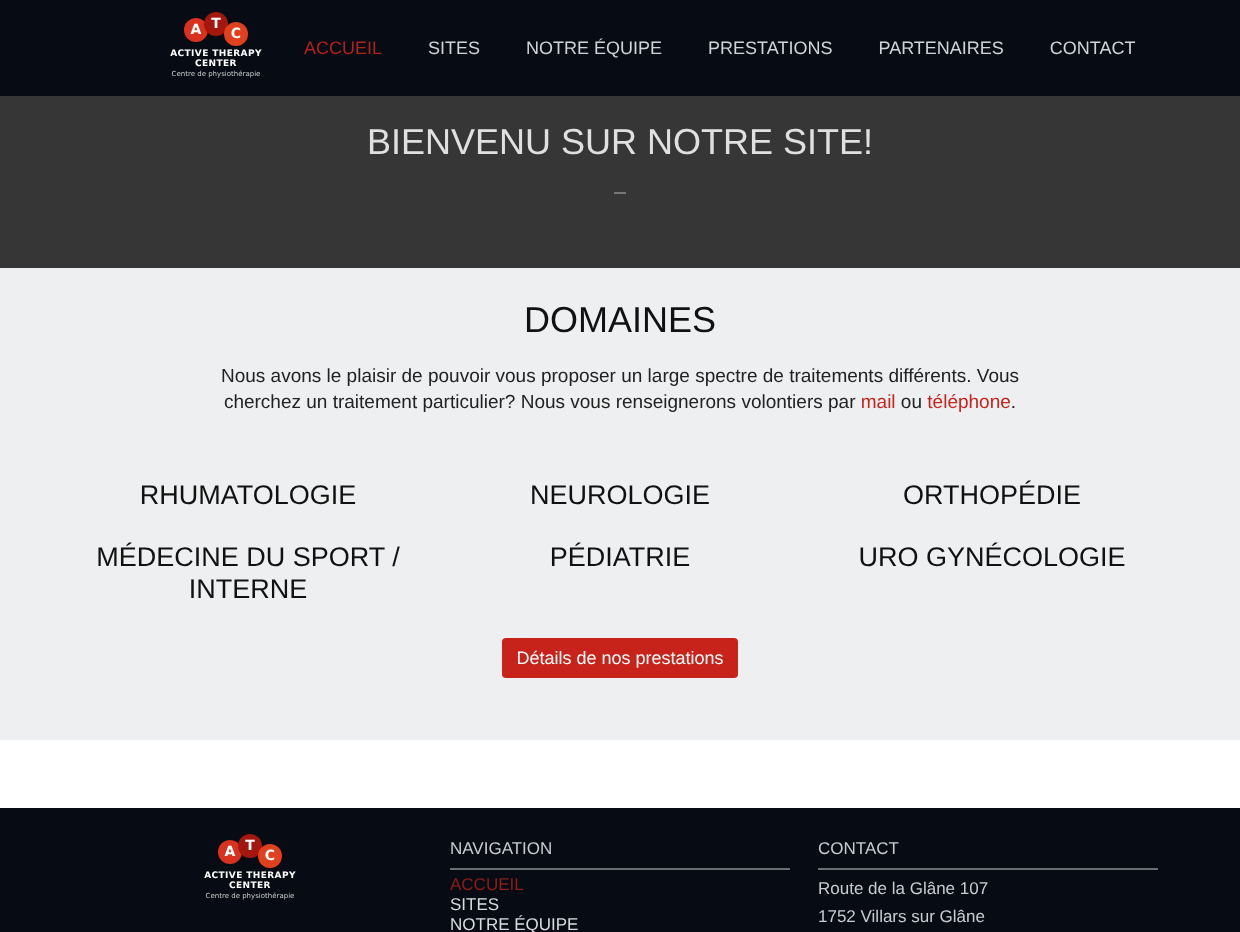  Describe the element at coordinates (620, 854) in the screenshot. I see `footer-heading: NAVIGATION` at that location.